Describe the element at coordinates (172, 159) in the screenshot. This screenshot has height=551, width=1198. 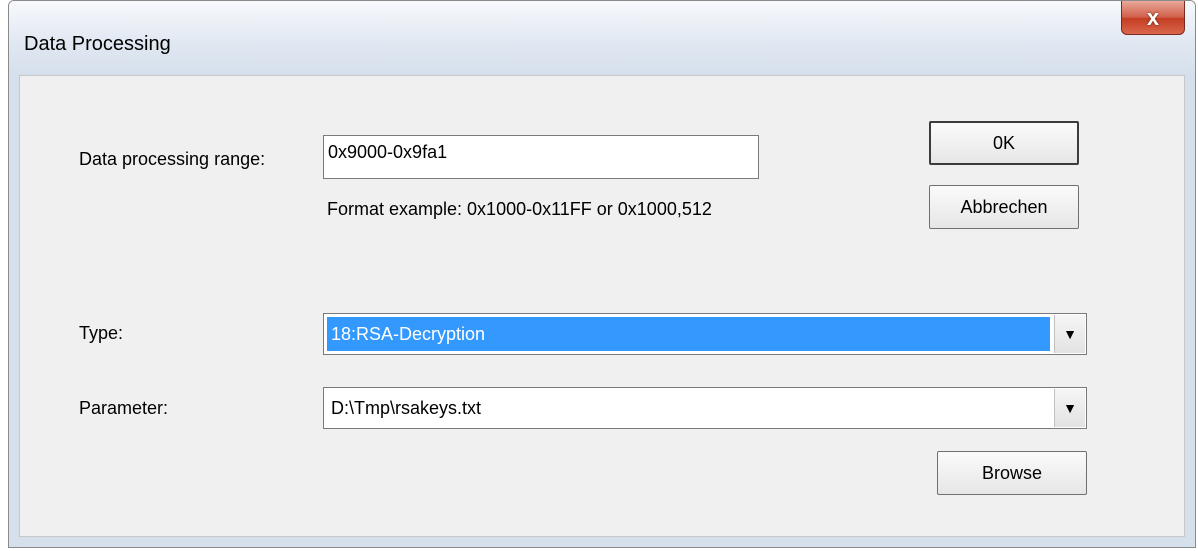
I see `range-label: Data processing range:` at that location.